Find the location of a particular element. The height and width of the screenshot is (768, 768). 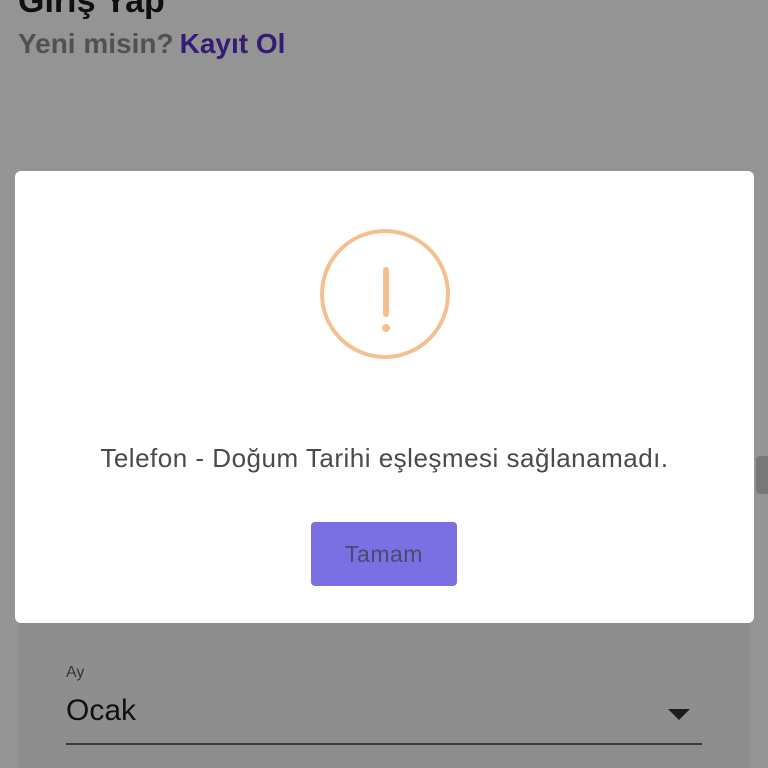

confirm-button: Tamam is located at coordinates (384, 554).